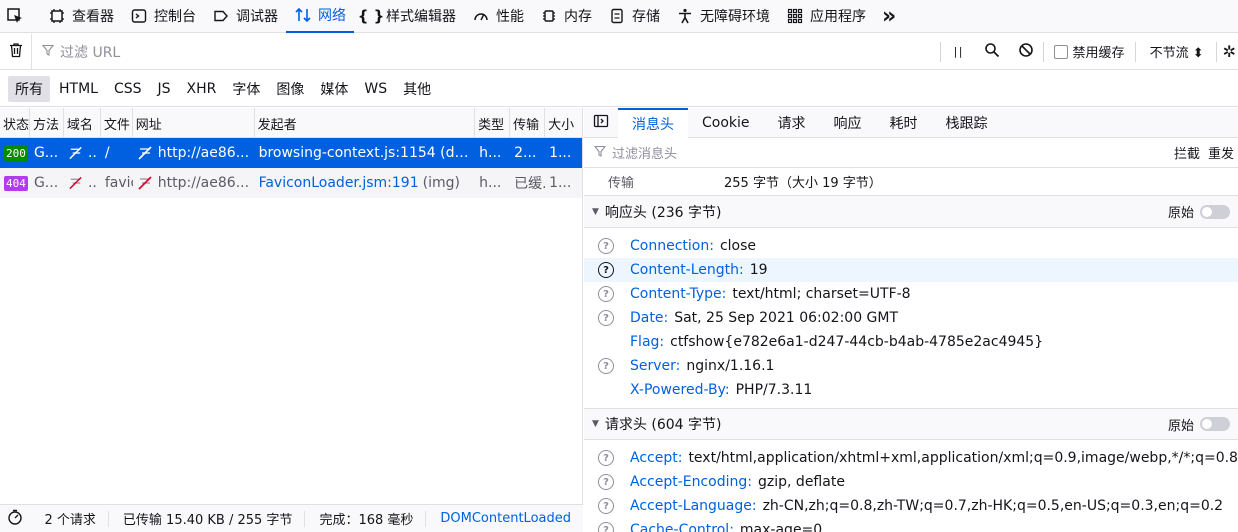 This screenshot has height=532, width=1238. What do you see at coordinates (47, 122) in the screenshot?
I see `column-method: 方法` at bounding box center [47, 122].